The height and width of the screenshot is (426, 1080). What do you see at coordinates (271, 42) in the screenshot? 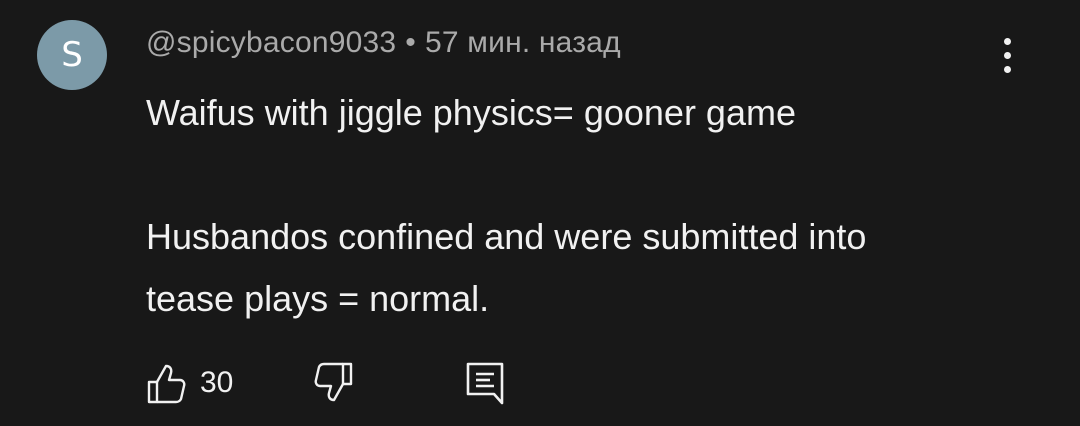
I see `author-name: @spicybacon9033` at bounding box center [271, 42].